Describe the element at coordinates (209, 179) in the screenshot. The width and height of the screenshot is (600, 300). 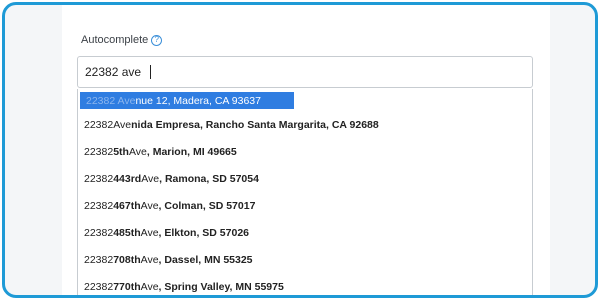
I see `option-rest: , Ramona, SD 57054` at that location.